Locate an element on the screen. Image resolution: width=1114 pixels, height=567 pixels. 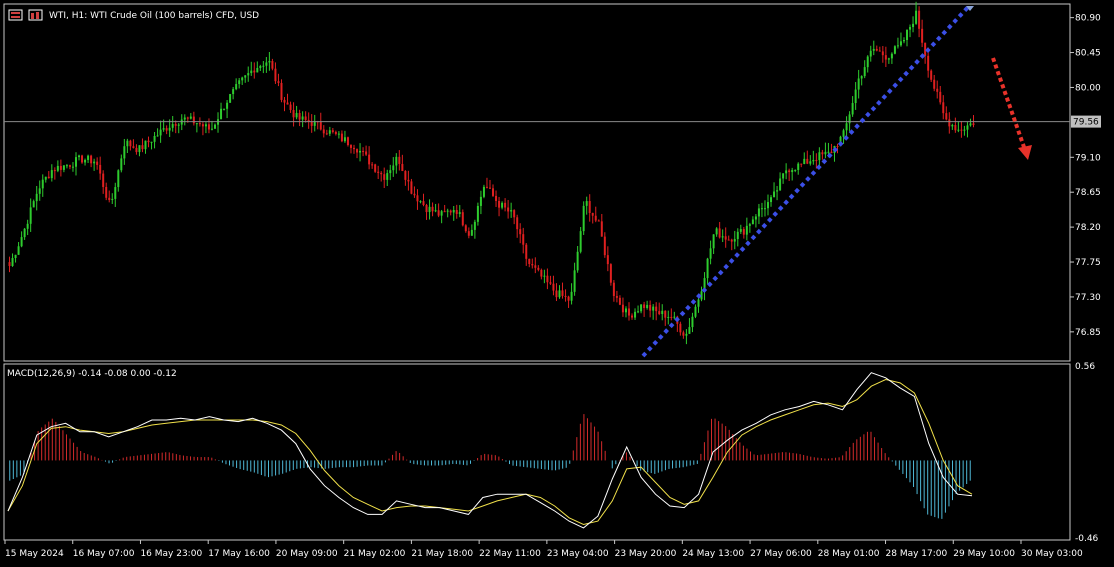
macd-tick-label: 0.56 is located at coordinates (1085, 367).